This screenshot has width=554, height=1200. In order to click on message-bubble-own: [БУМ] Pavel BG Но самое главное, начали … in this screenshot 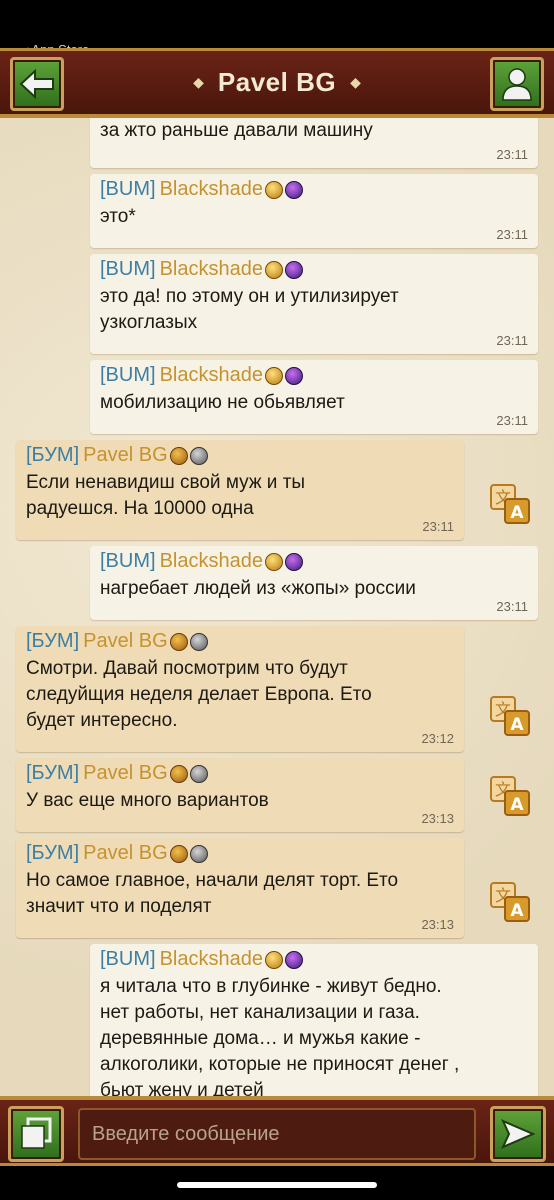, I will do `click(240, 888)`.